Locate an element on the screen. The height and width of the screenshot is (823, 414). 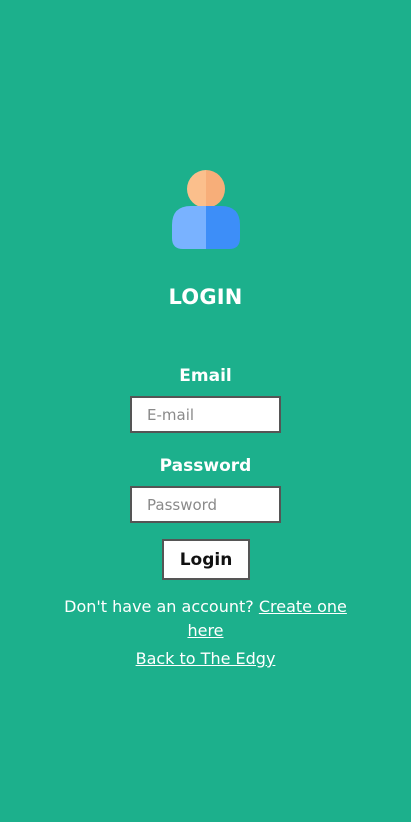
password-field is located at coordinates (205, 504).